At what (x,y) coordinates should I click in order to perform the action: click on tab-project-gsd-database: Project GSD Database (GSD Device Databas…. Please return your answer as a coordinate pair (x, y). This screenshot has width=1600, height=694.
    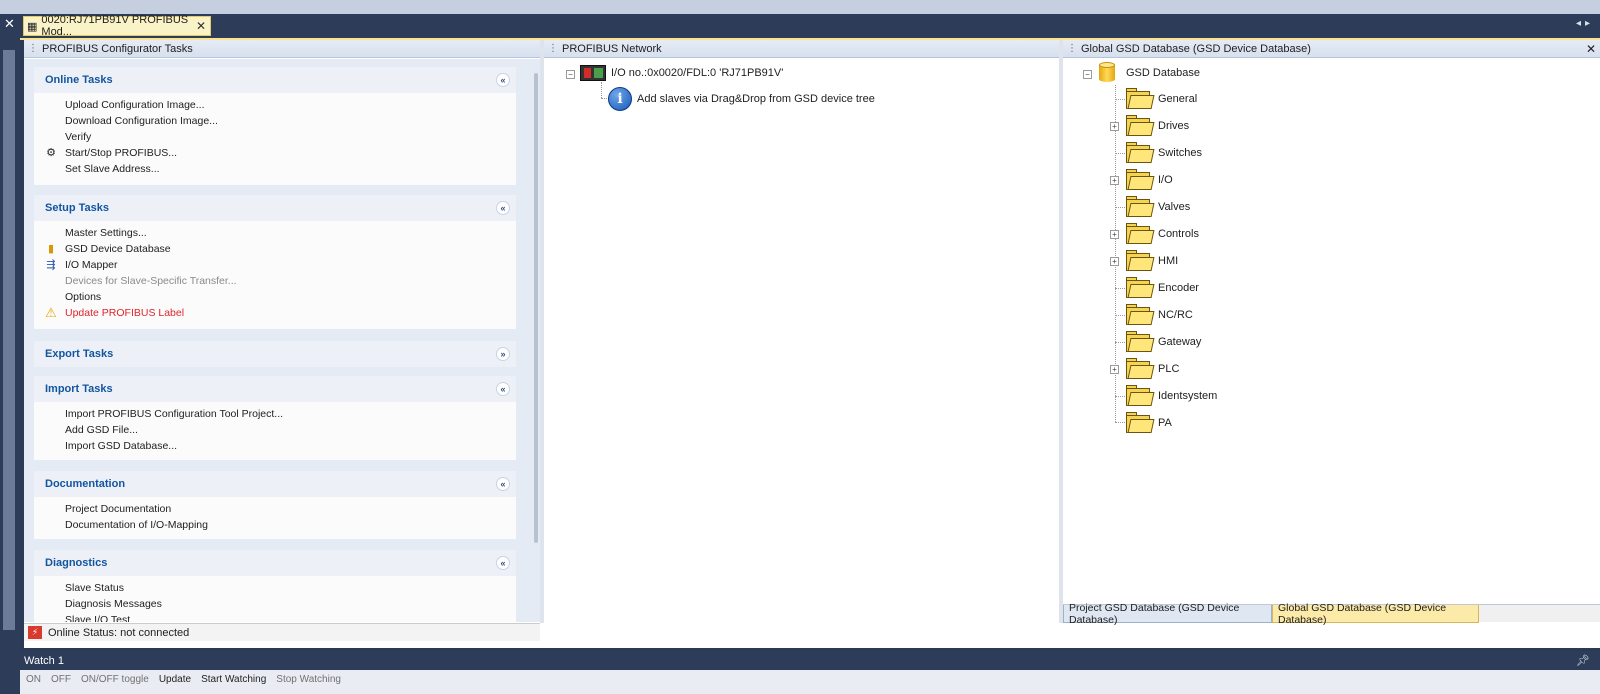
    Looking at the image, I should click on (1167, 614).